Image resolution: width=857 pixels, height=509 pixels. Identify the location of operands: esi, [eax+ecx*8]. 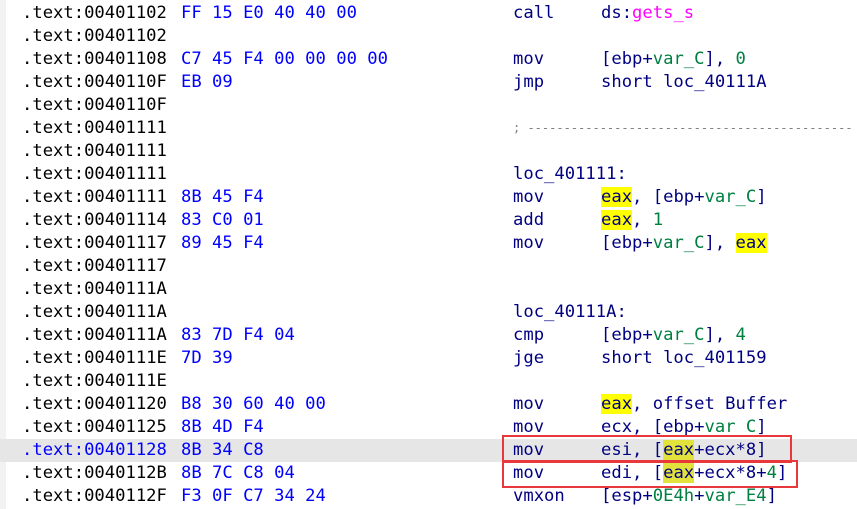
(684, 450).